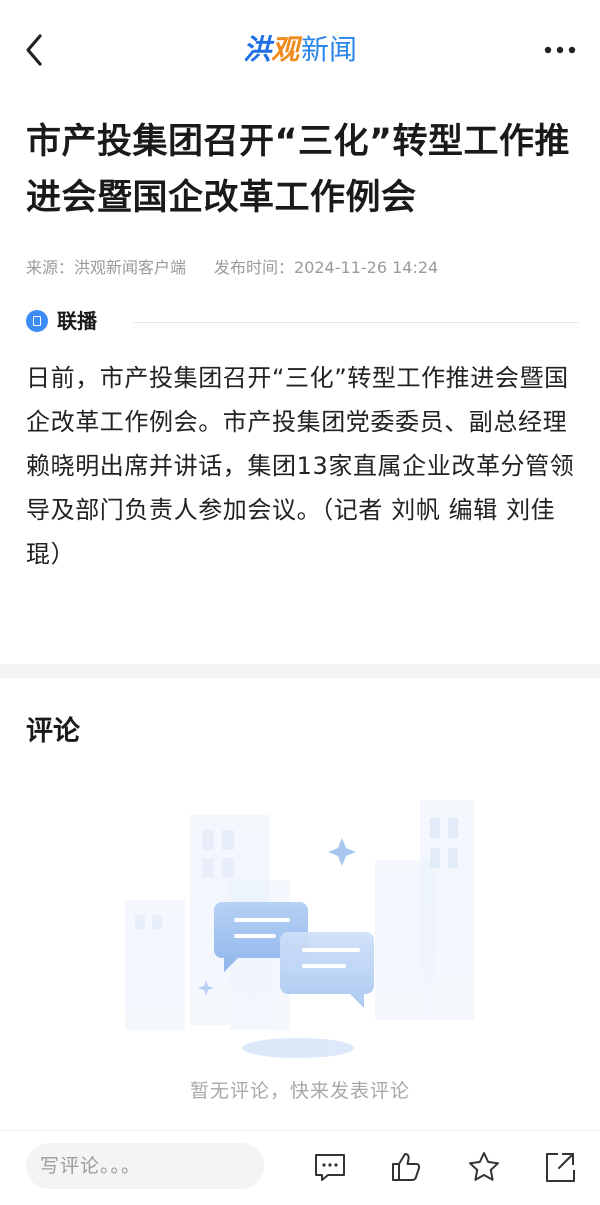 The image size is (600, 1205). Describe the element at coordinates (53, 731) in the screenshot. I see `comments-title: 评论` at that location.